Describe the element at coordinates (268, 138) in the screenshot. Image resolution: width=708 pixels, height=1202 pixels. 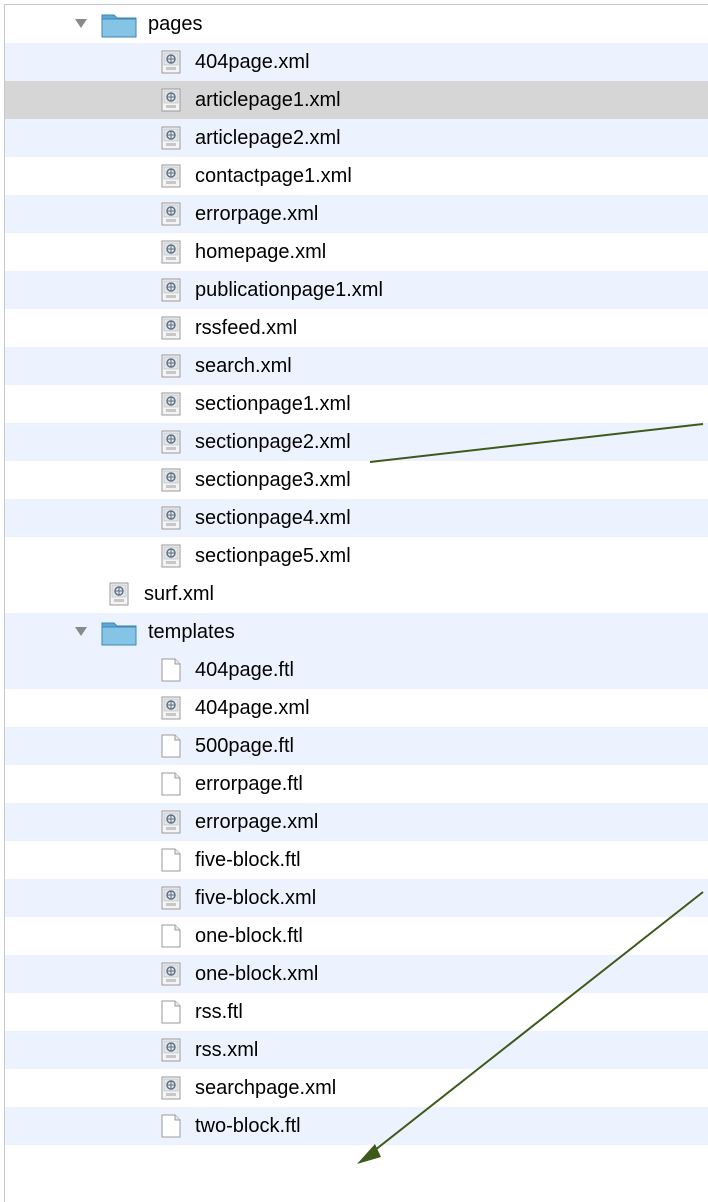
I see `file-label: articlepage2.xml` at that location.